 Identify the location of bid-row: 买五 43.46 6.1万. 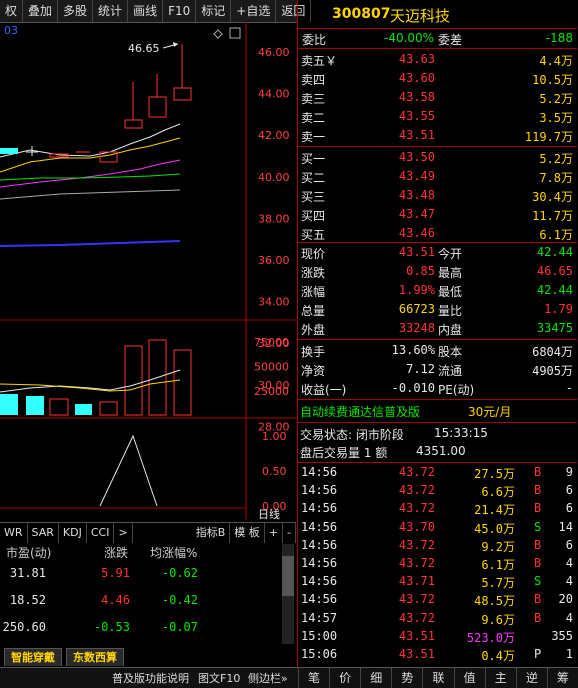
(437, 233).